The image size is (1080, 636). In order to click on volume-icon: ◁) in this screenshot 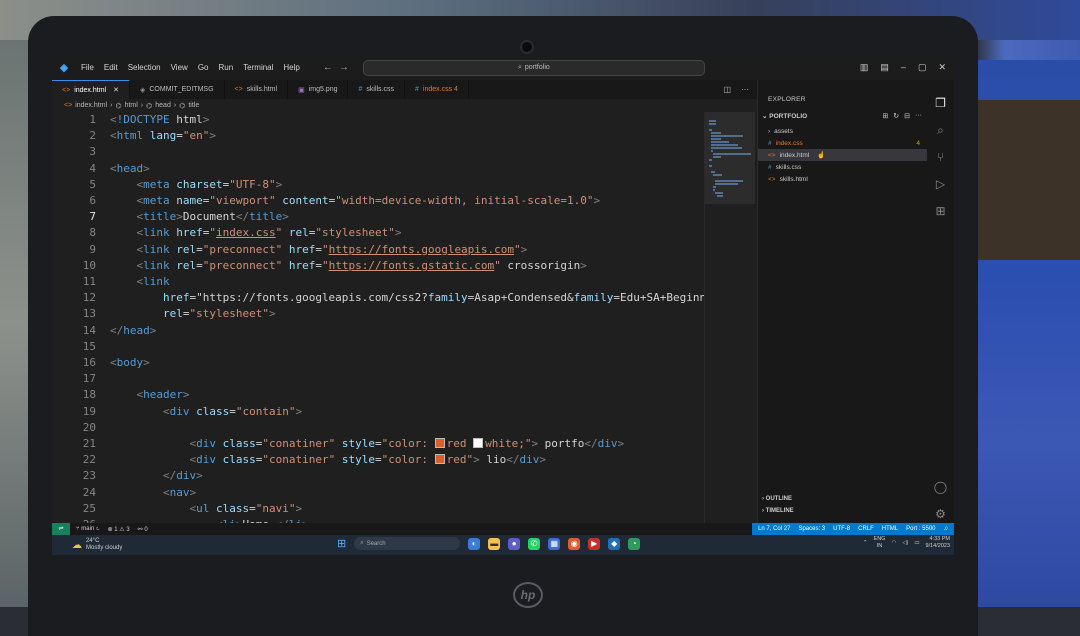, I will do `click(905, 543)`.